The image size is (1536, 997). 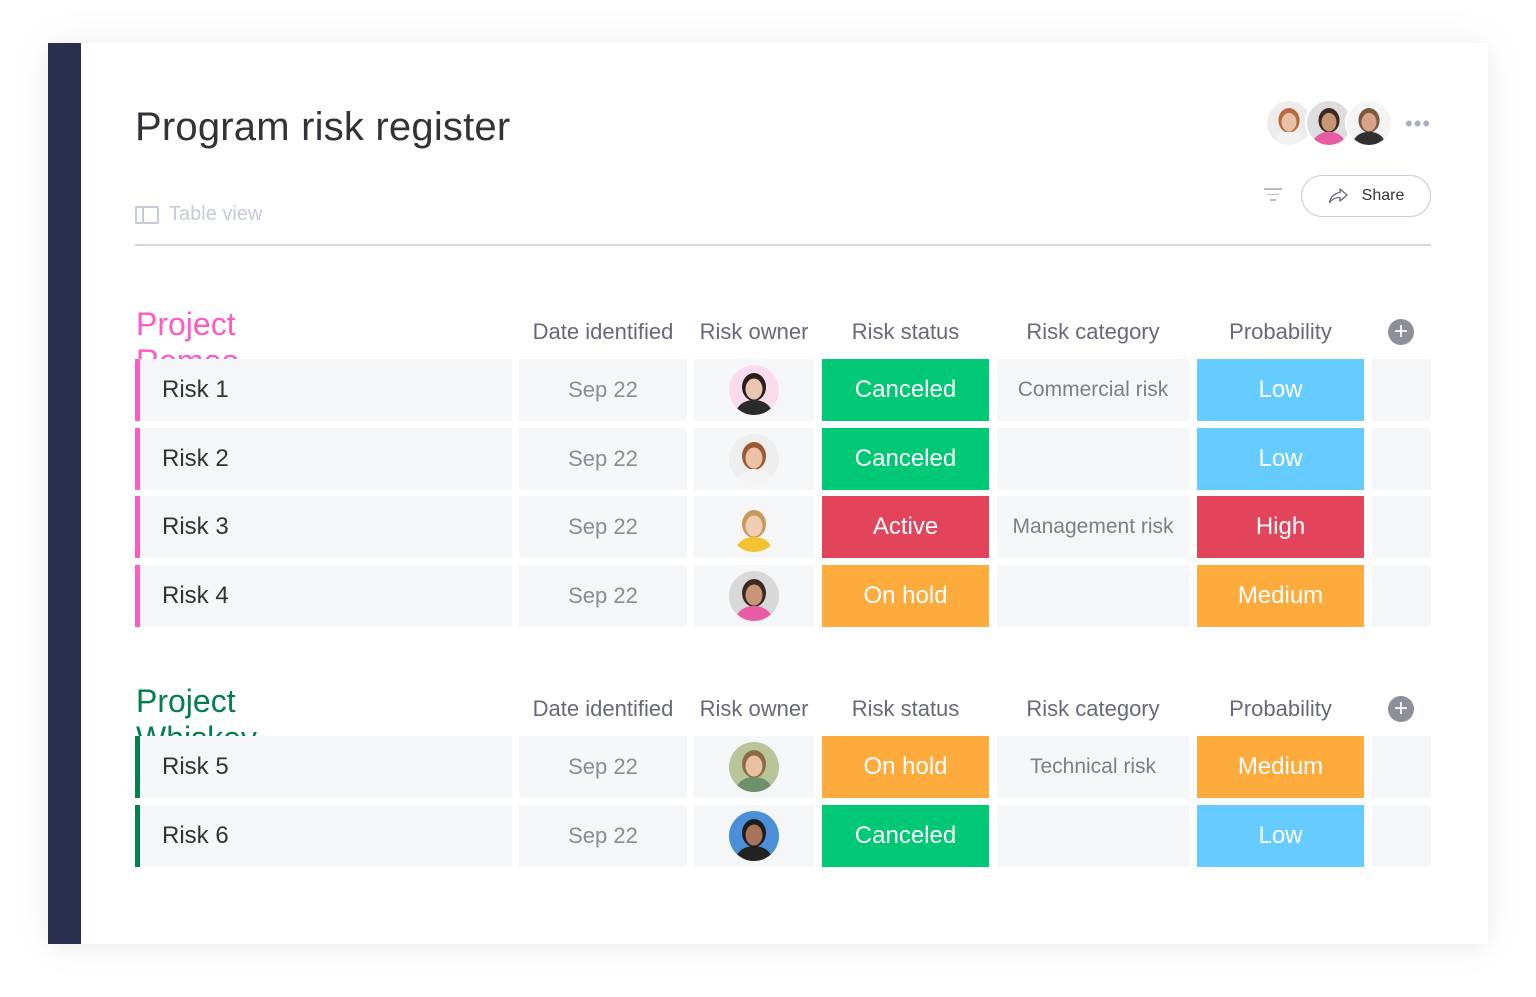 I want to click on share-button: Share, so click(x=1366, y=196).